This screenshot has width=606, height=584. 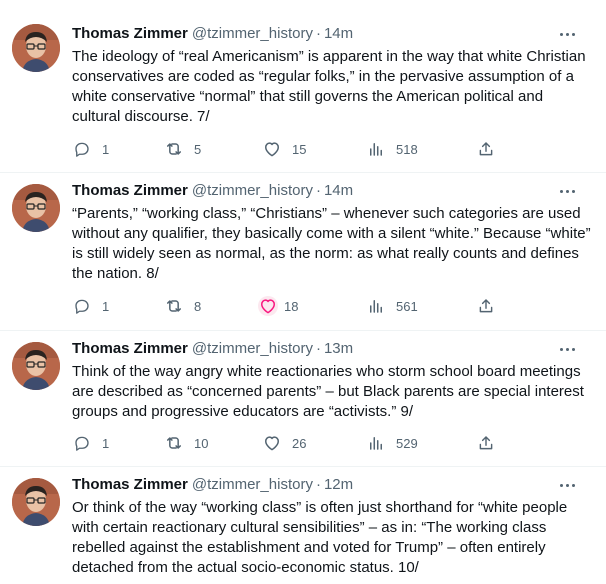 I want to click on views-button: 518, so click(x=392, y=149).